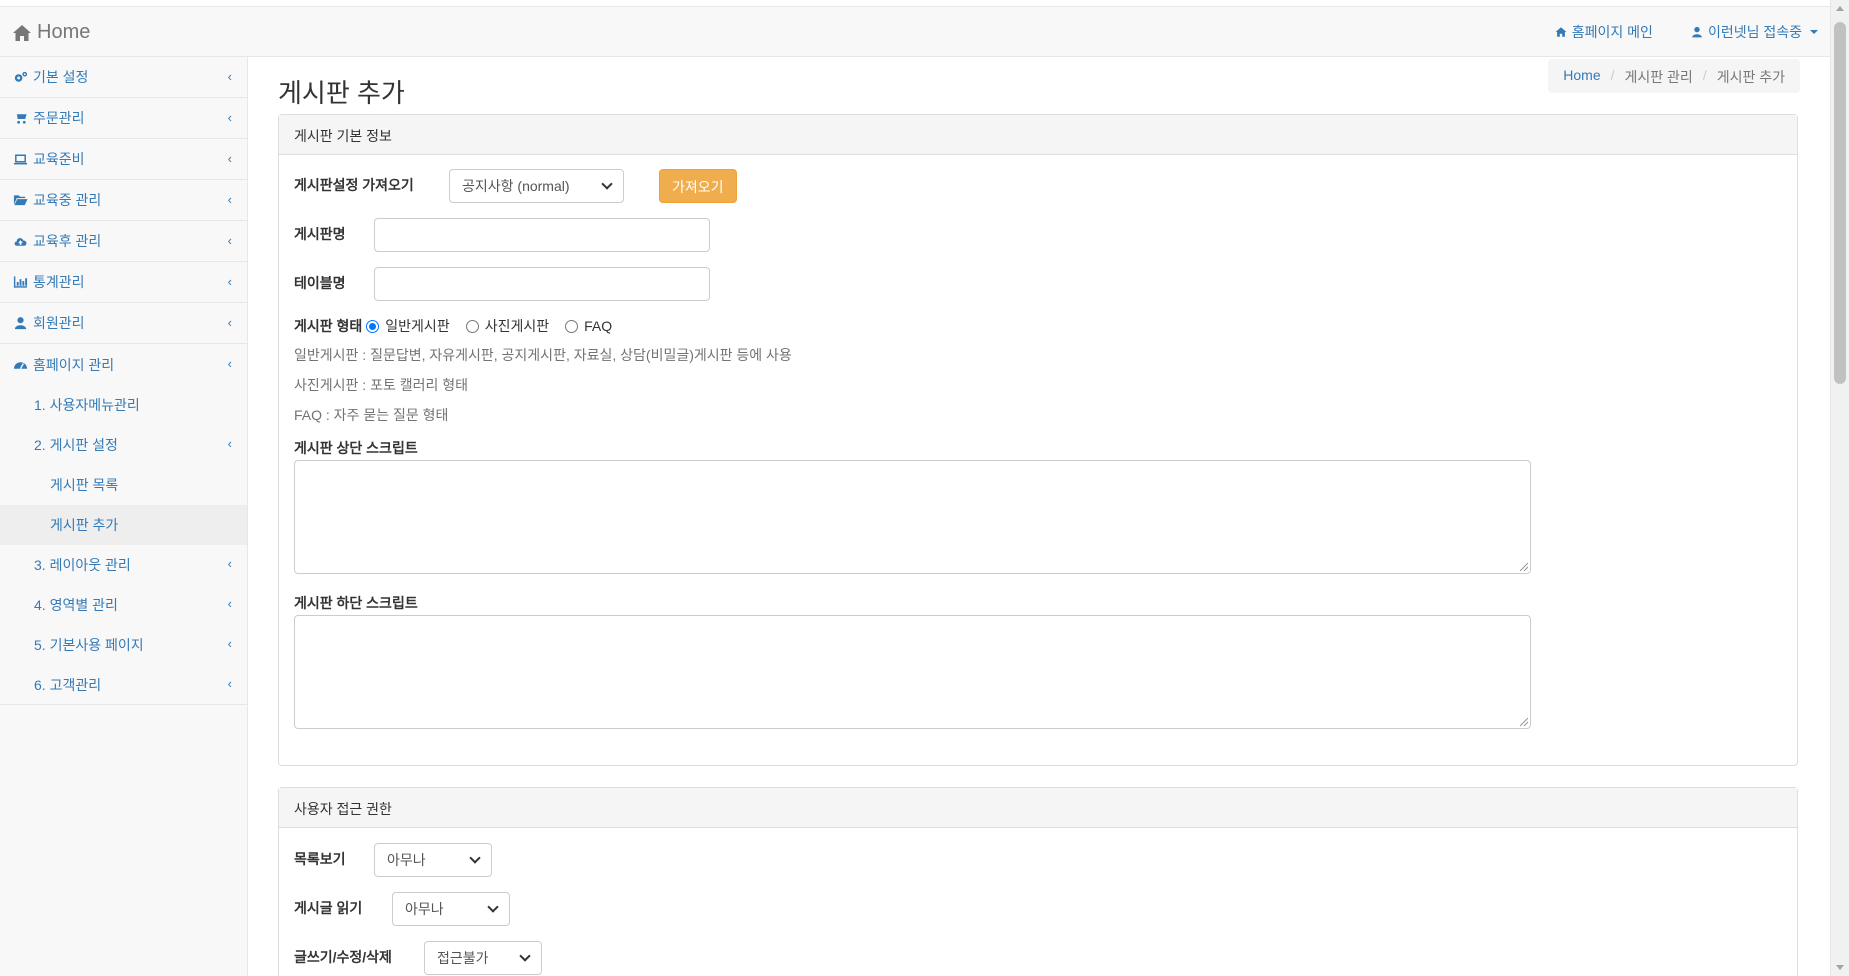 Image resolution: width=1849 pixels, height=976 pixels. I want to click on laptop-icon, so click(20, 159).